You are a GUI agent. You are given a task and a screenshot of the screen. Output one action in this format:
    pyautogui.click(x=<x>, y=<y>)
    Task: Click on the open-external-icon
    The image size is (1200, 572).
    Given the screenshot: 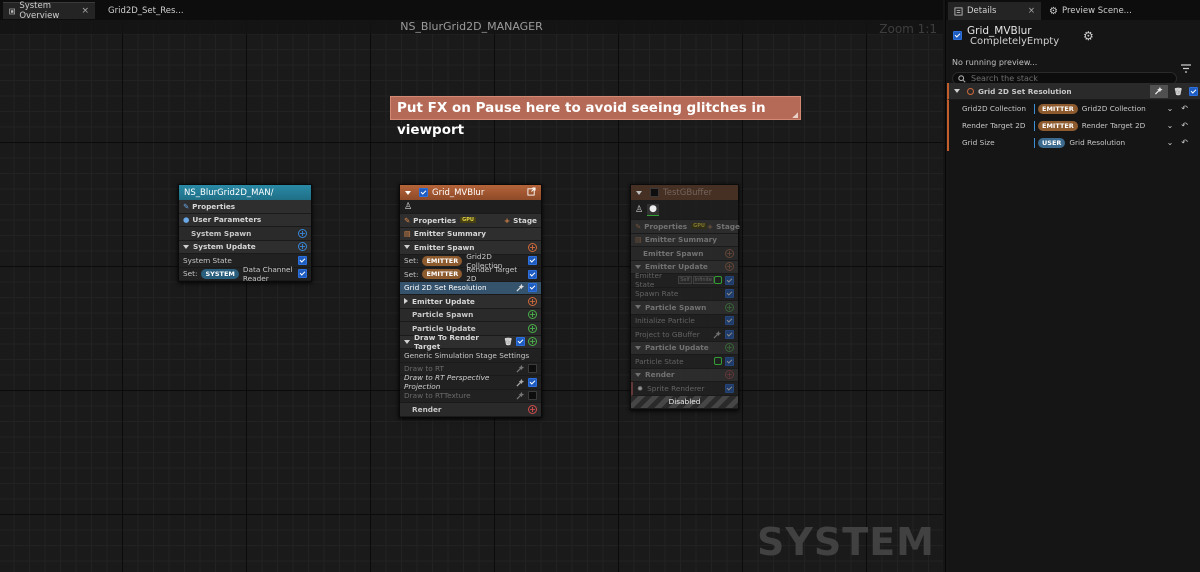 What is the action you would take?
    pyautogui.click(x=531, y=192)
    